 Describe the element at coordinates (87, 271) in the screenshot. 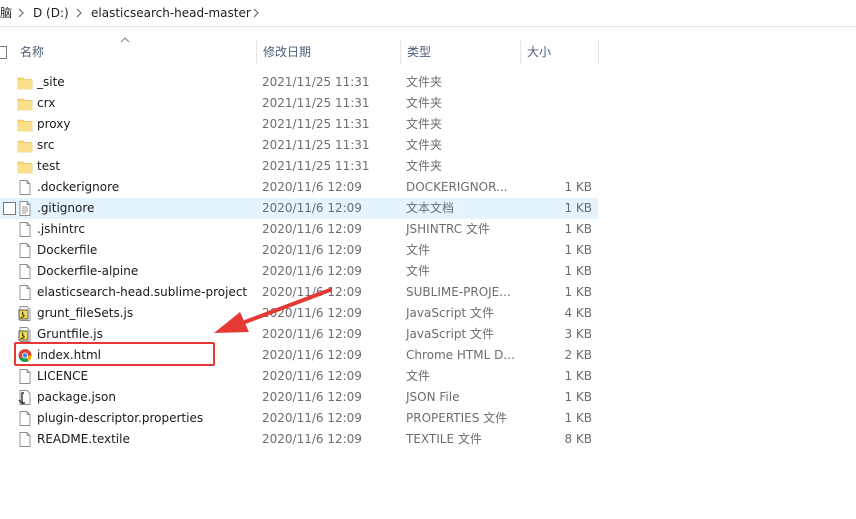

I see `file-name: Dockerfile-alpine` at that location.